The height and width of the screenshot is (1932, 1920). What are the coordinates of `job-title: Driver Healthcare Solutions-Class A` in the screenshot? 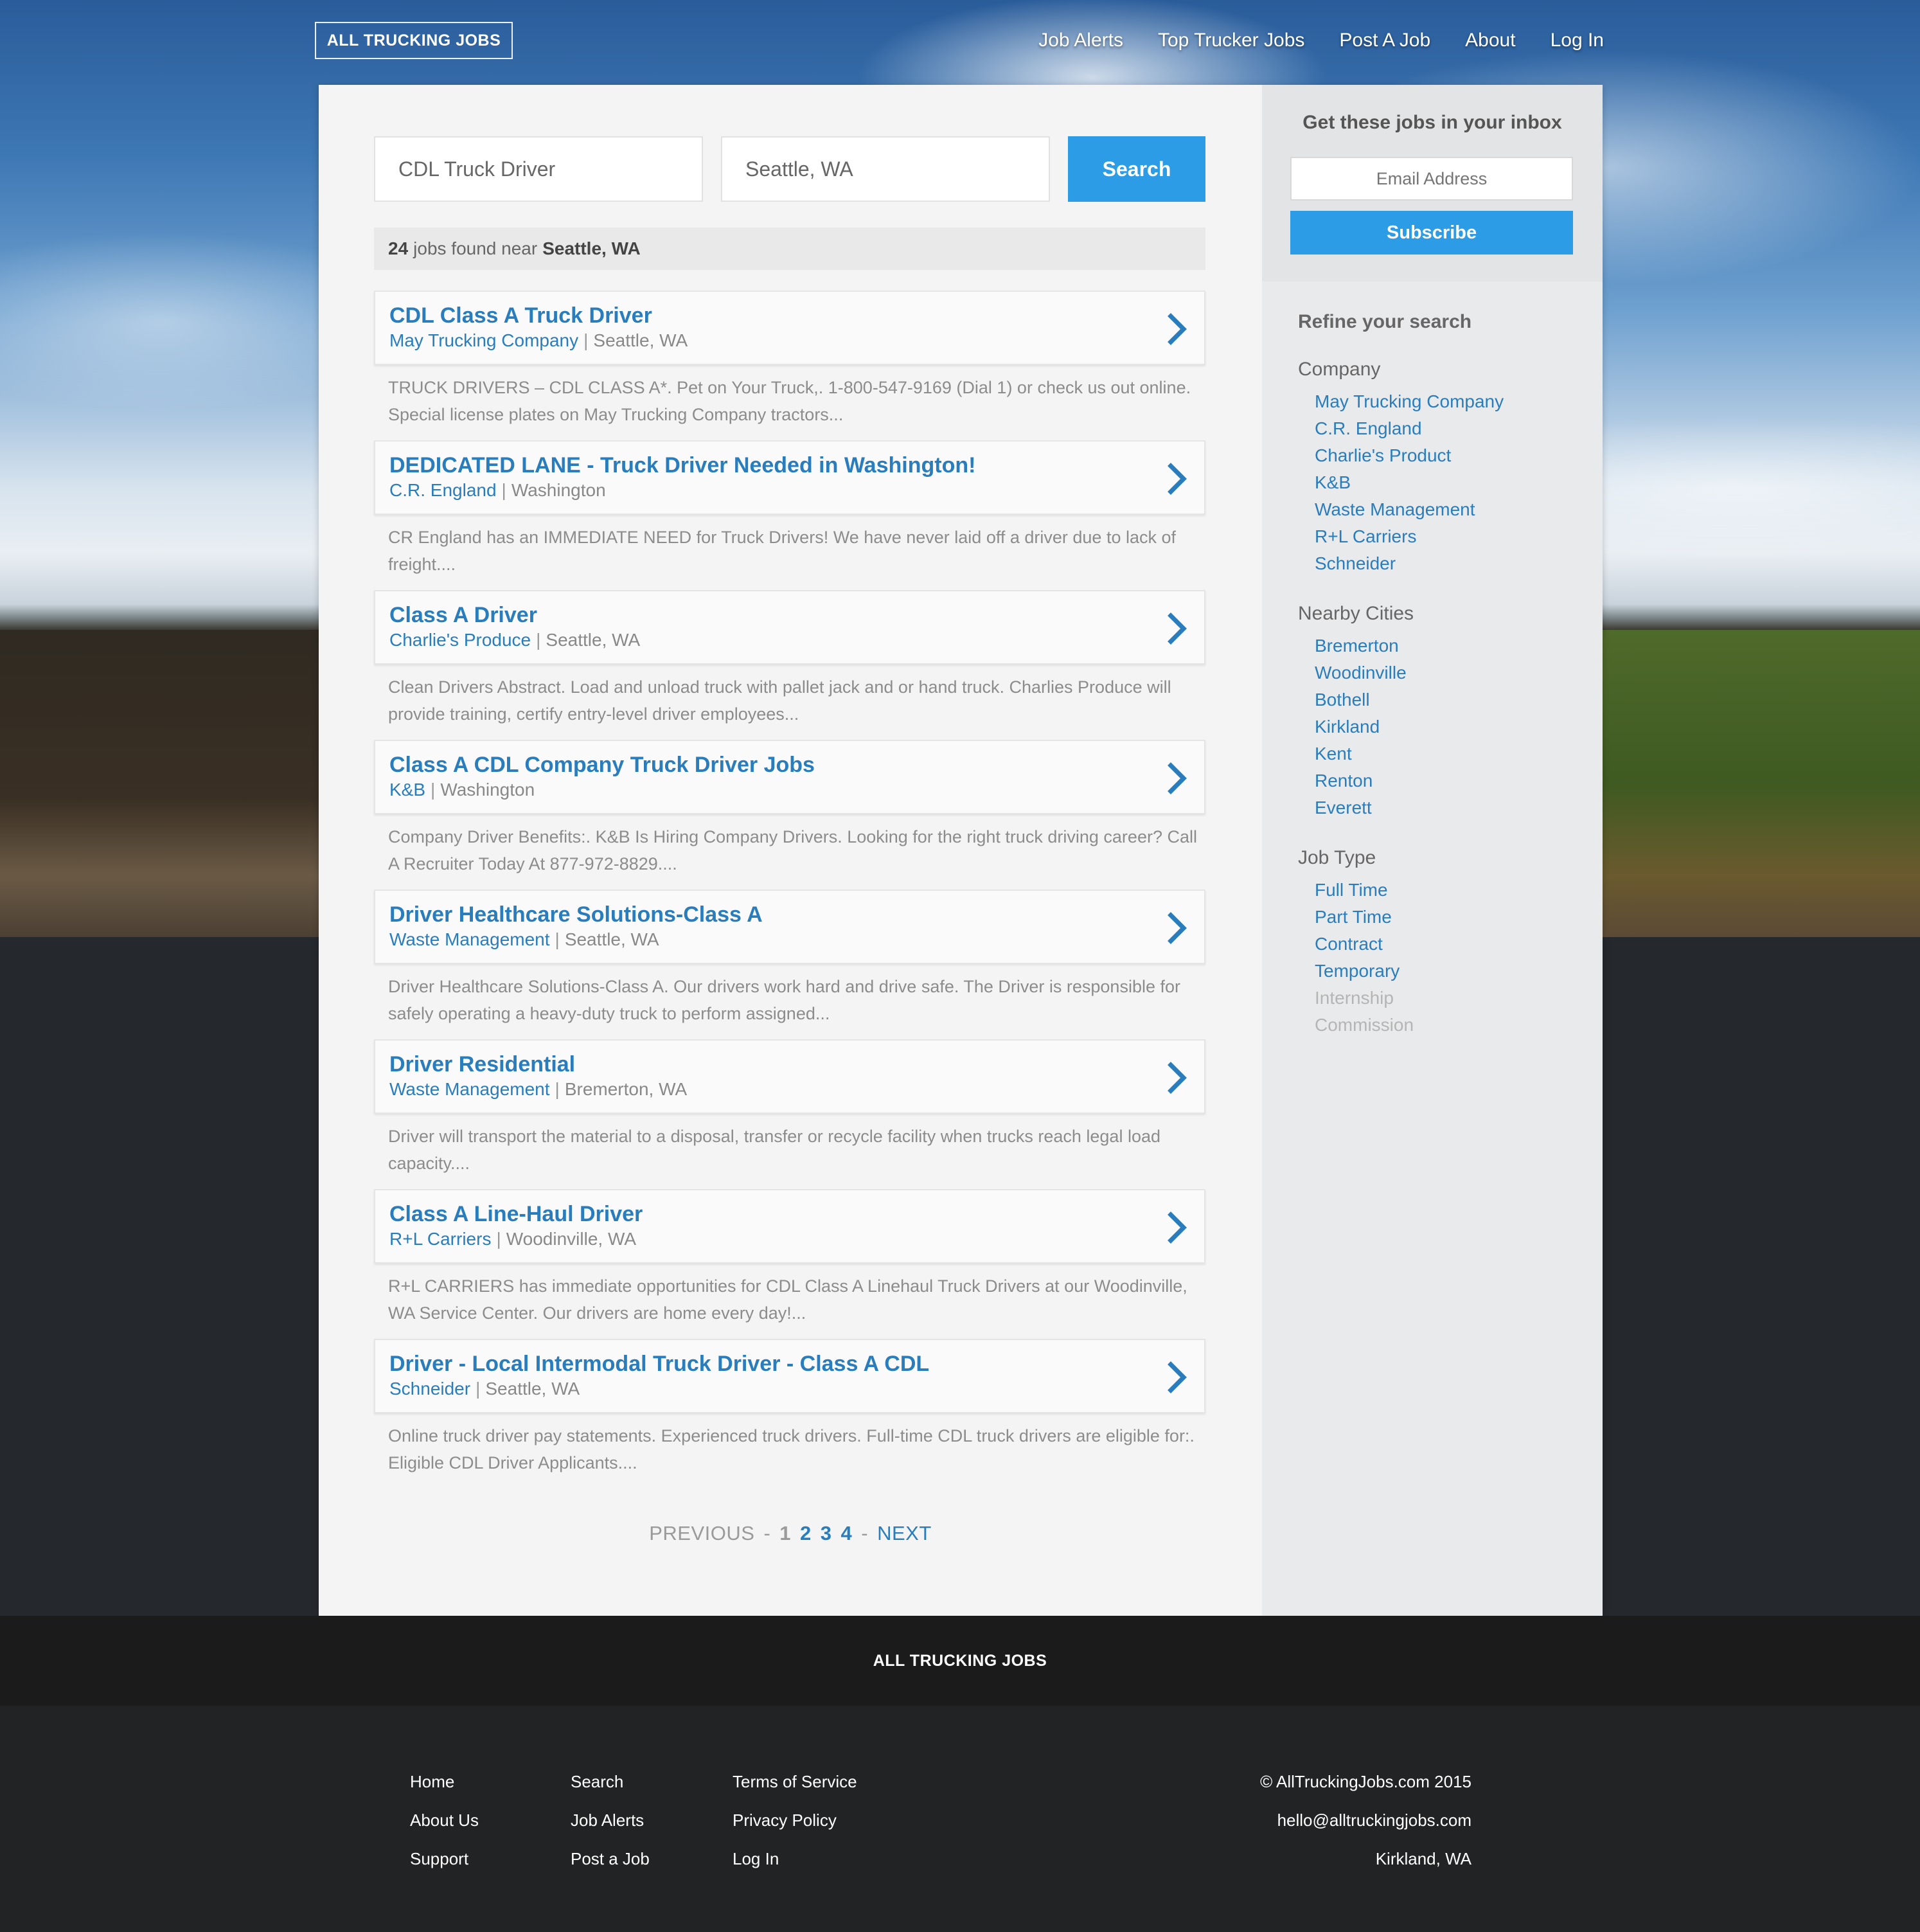 It's located at (576, 914).